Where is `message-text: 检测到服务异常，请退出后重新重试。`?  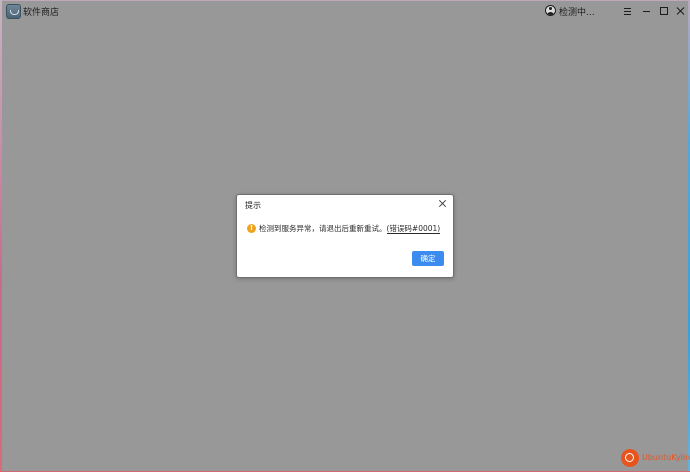 message-text: 检测到服务异常，请退出后重新重试。 is located at coordinates (323, 228).